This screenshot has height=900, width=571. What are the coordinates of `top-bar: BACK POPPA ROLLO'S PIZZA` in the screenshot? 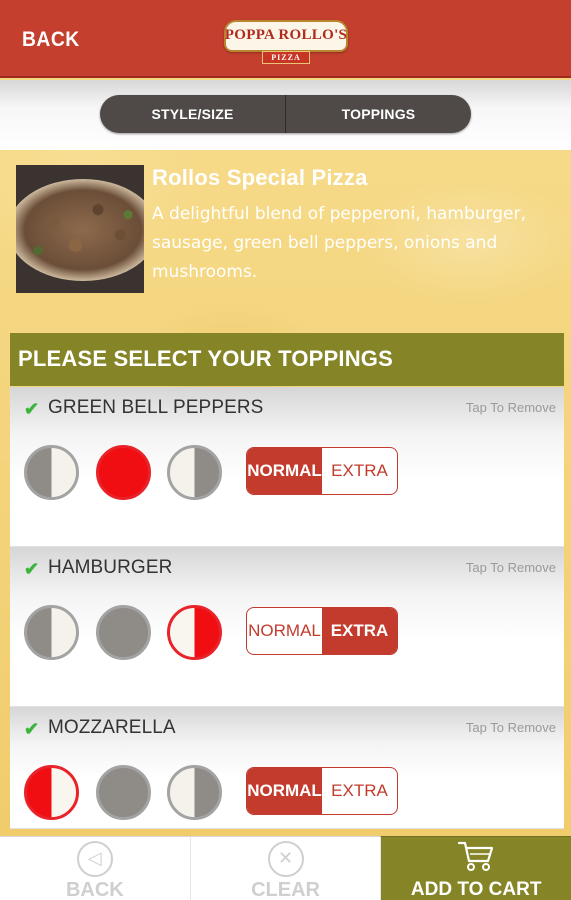 It's located at (285, 39).